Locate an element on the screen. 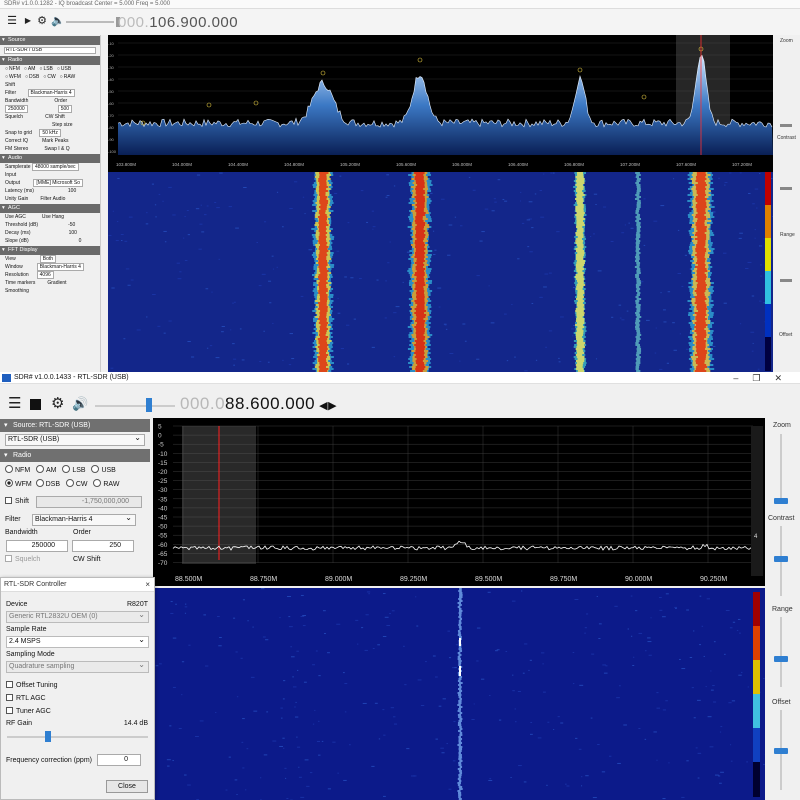  mode-cw: CW is located at coordinates (49, 77).